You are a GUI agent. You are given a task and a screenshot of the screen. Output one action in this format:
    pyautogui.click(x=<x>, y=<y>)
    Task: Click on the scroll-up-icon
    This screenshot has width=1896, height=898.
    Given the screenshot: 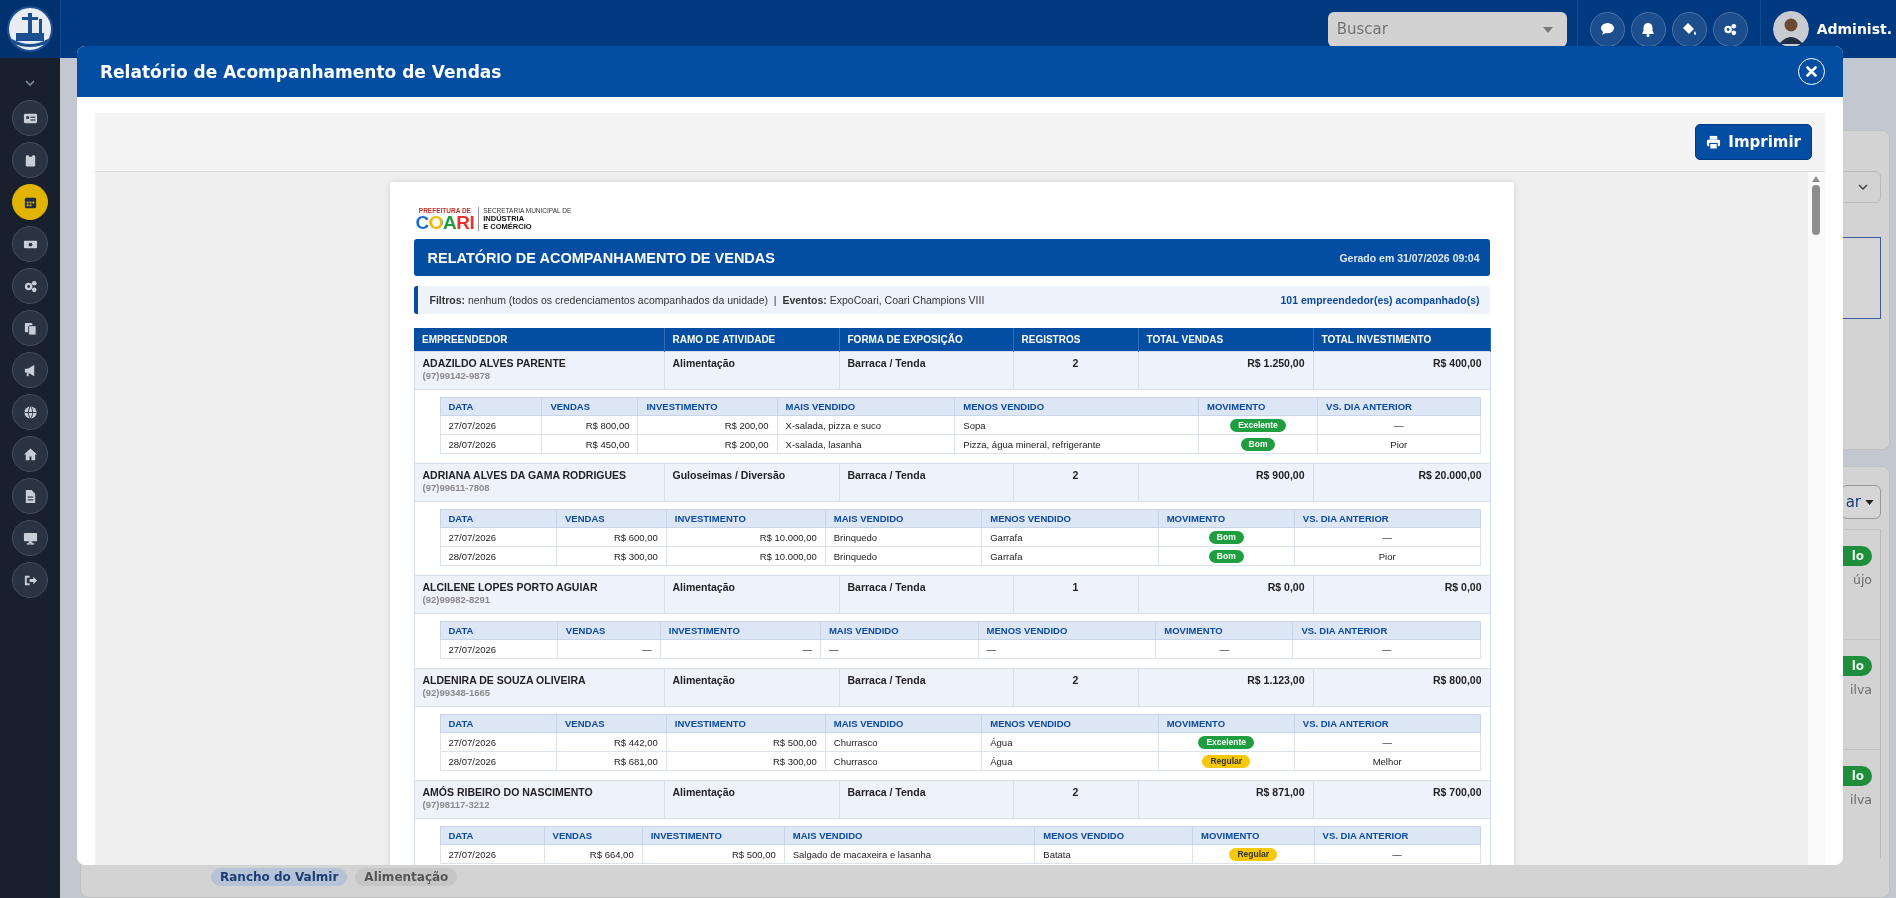 What is the action you would take?
    pyautogui.click(x=1816, y=179)
    